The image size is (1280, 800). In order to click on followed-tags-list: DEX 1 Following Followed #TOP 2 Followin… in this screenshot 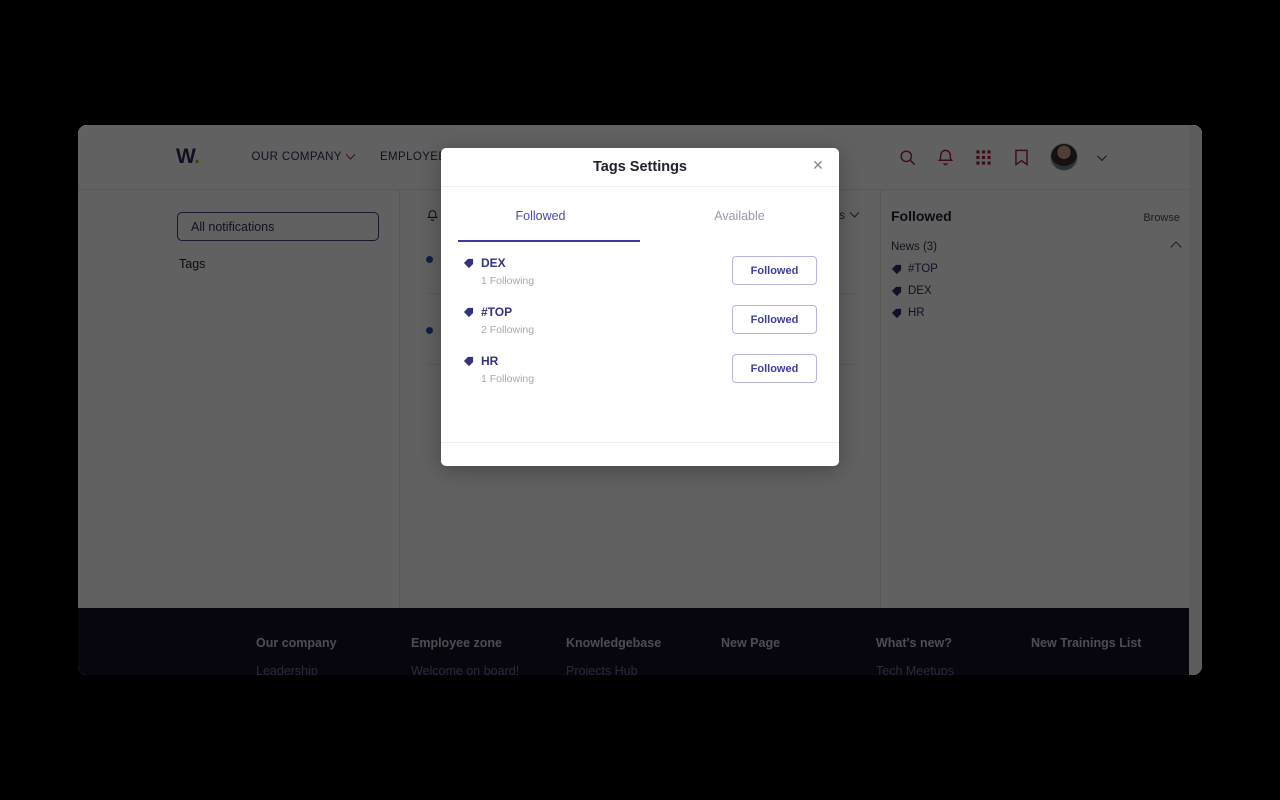, I will do `click(640, 342)`.